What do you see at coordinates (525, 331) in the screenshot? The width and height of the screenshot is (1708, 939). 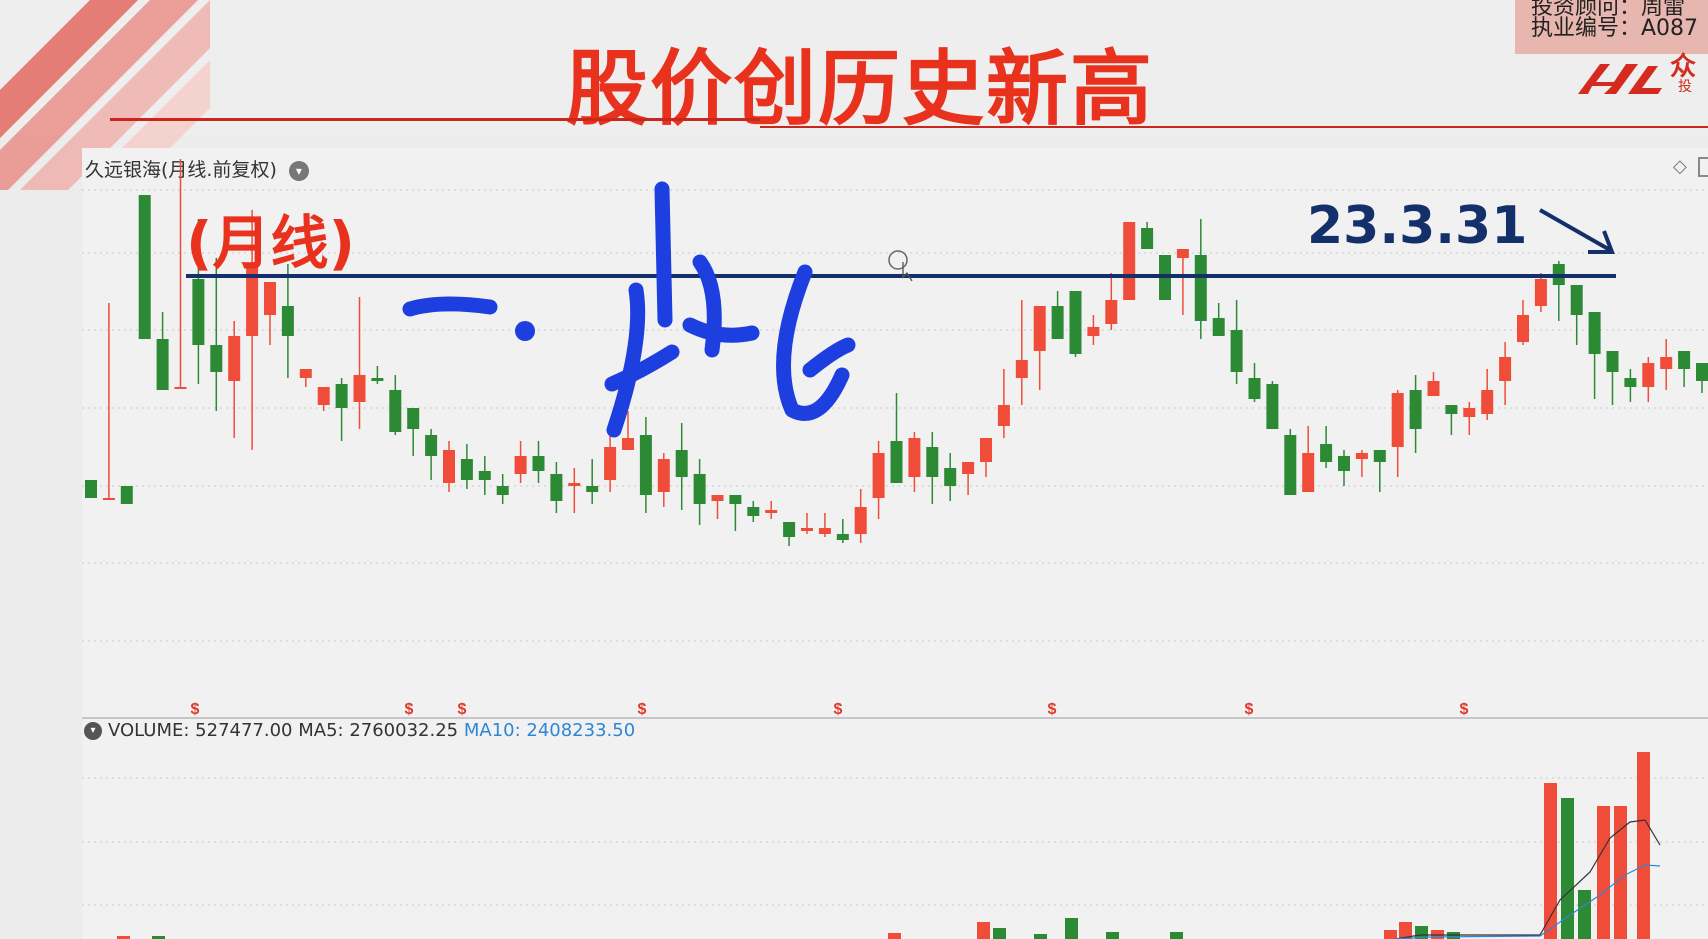 I see `handwriting-dot` at bounding box center [525, 331].